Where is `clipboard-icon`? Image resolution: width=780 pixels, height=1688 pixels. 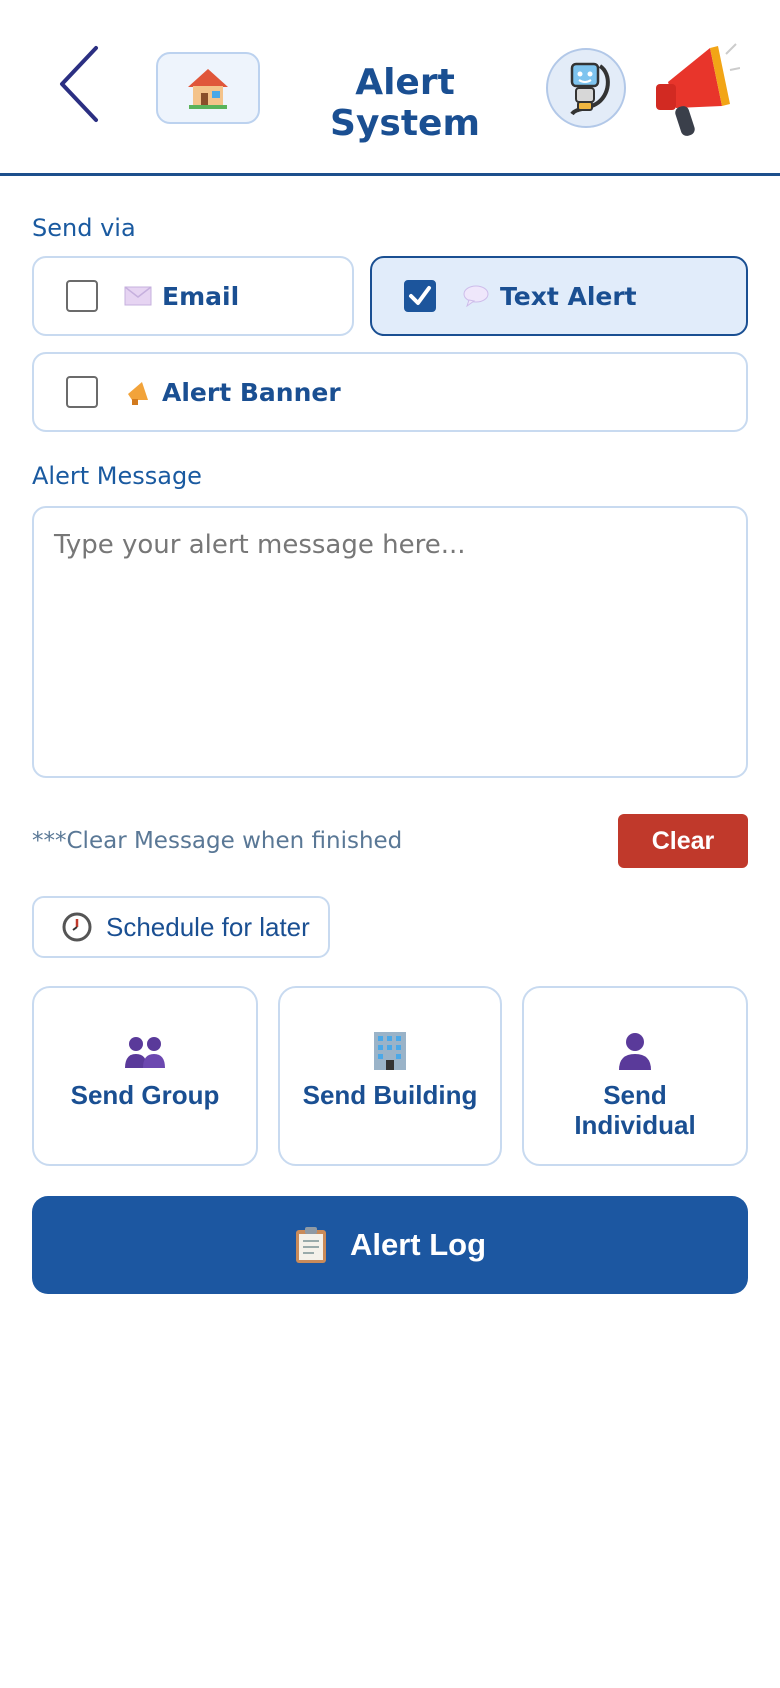
clipboard-icon is located at coordinates (310, 1245).